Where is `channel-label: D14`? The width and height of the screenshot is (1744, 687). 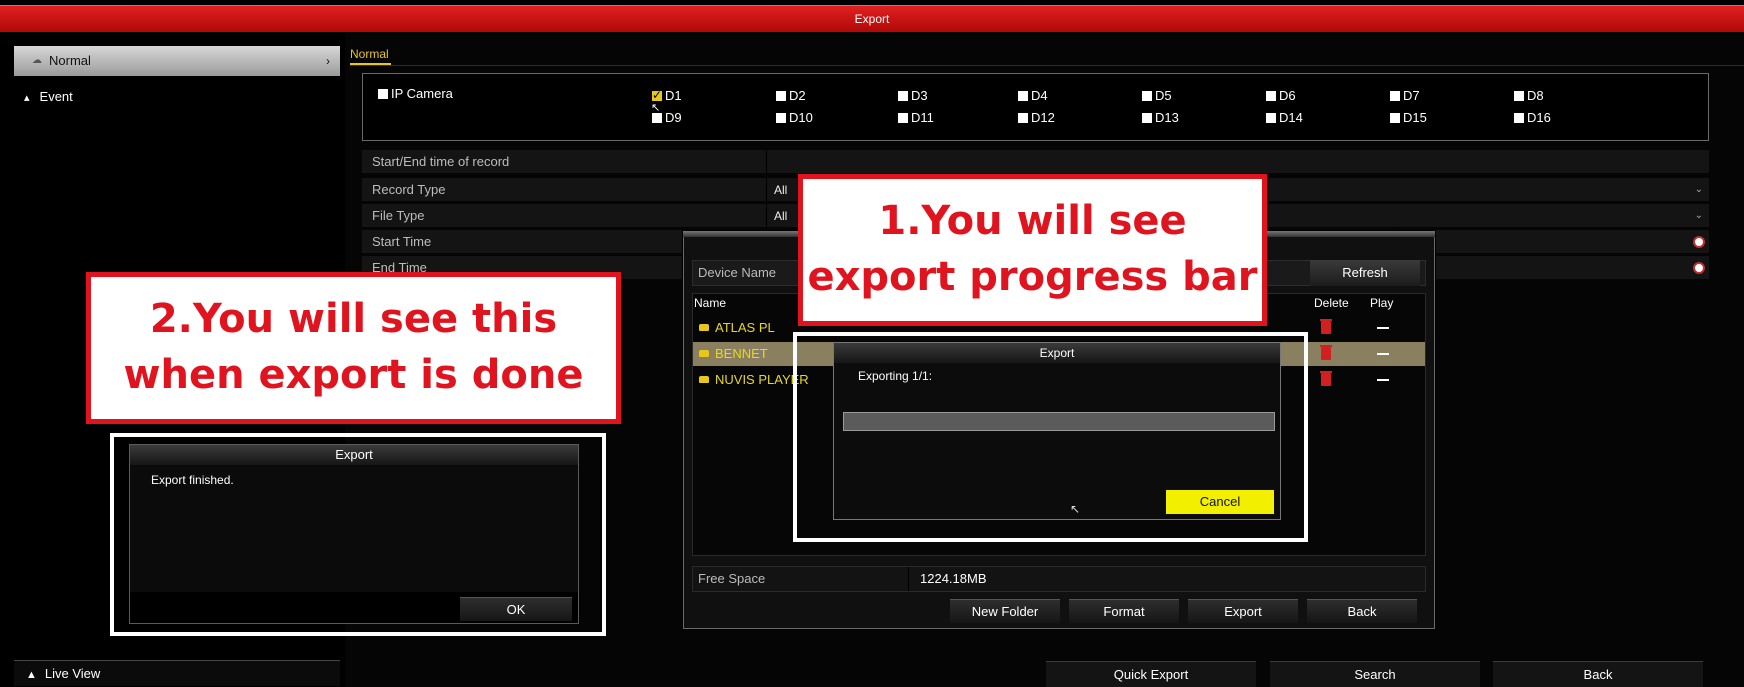 channel-label: D14 is located at coordinates (1291, 117).